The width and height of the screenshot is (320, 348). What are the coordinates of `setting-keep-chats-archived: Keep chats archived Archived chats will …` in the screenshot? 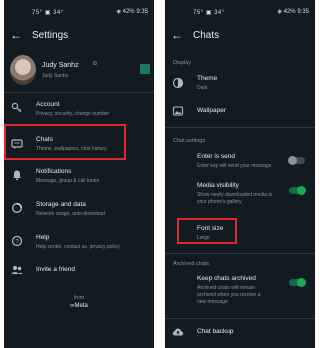 It's located at (240, 292).